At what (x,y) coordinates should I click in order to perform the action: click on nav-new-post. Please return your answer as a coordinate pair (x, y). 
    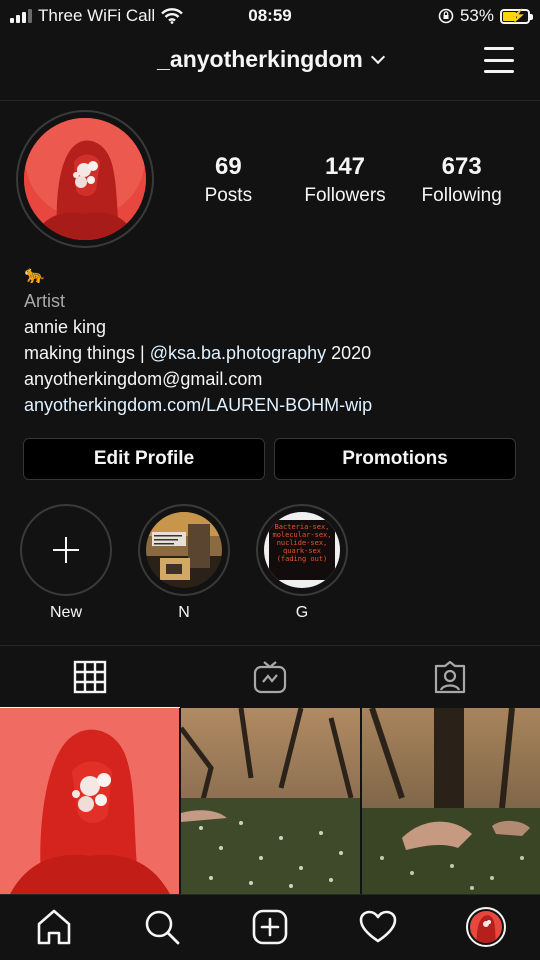
    Looking at the image, I should click on (270, 927).